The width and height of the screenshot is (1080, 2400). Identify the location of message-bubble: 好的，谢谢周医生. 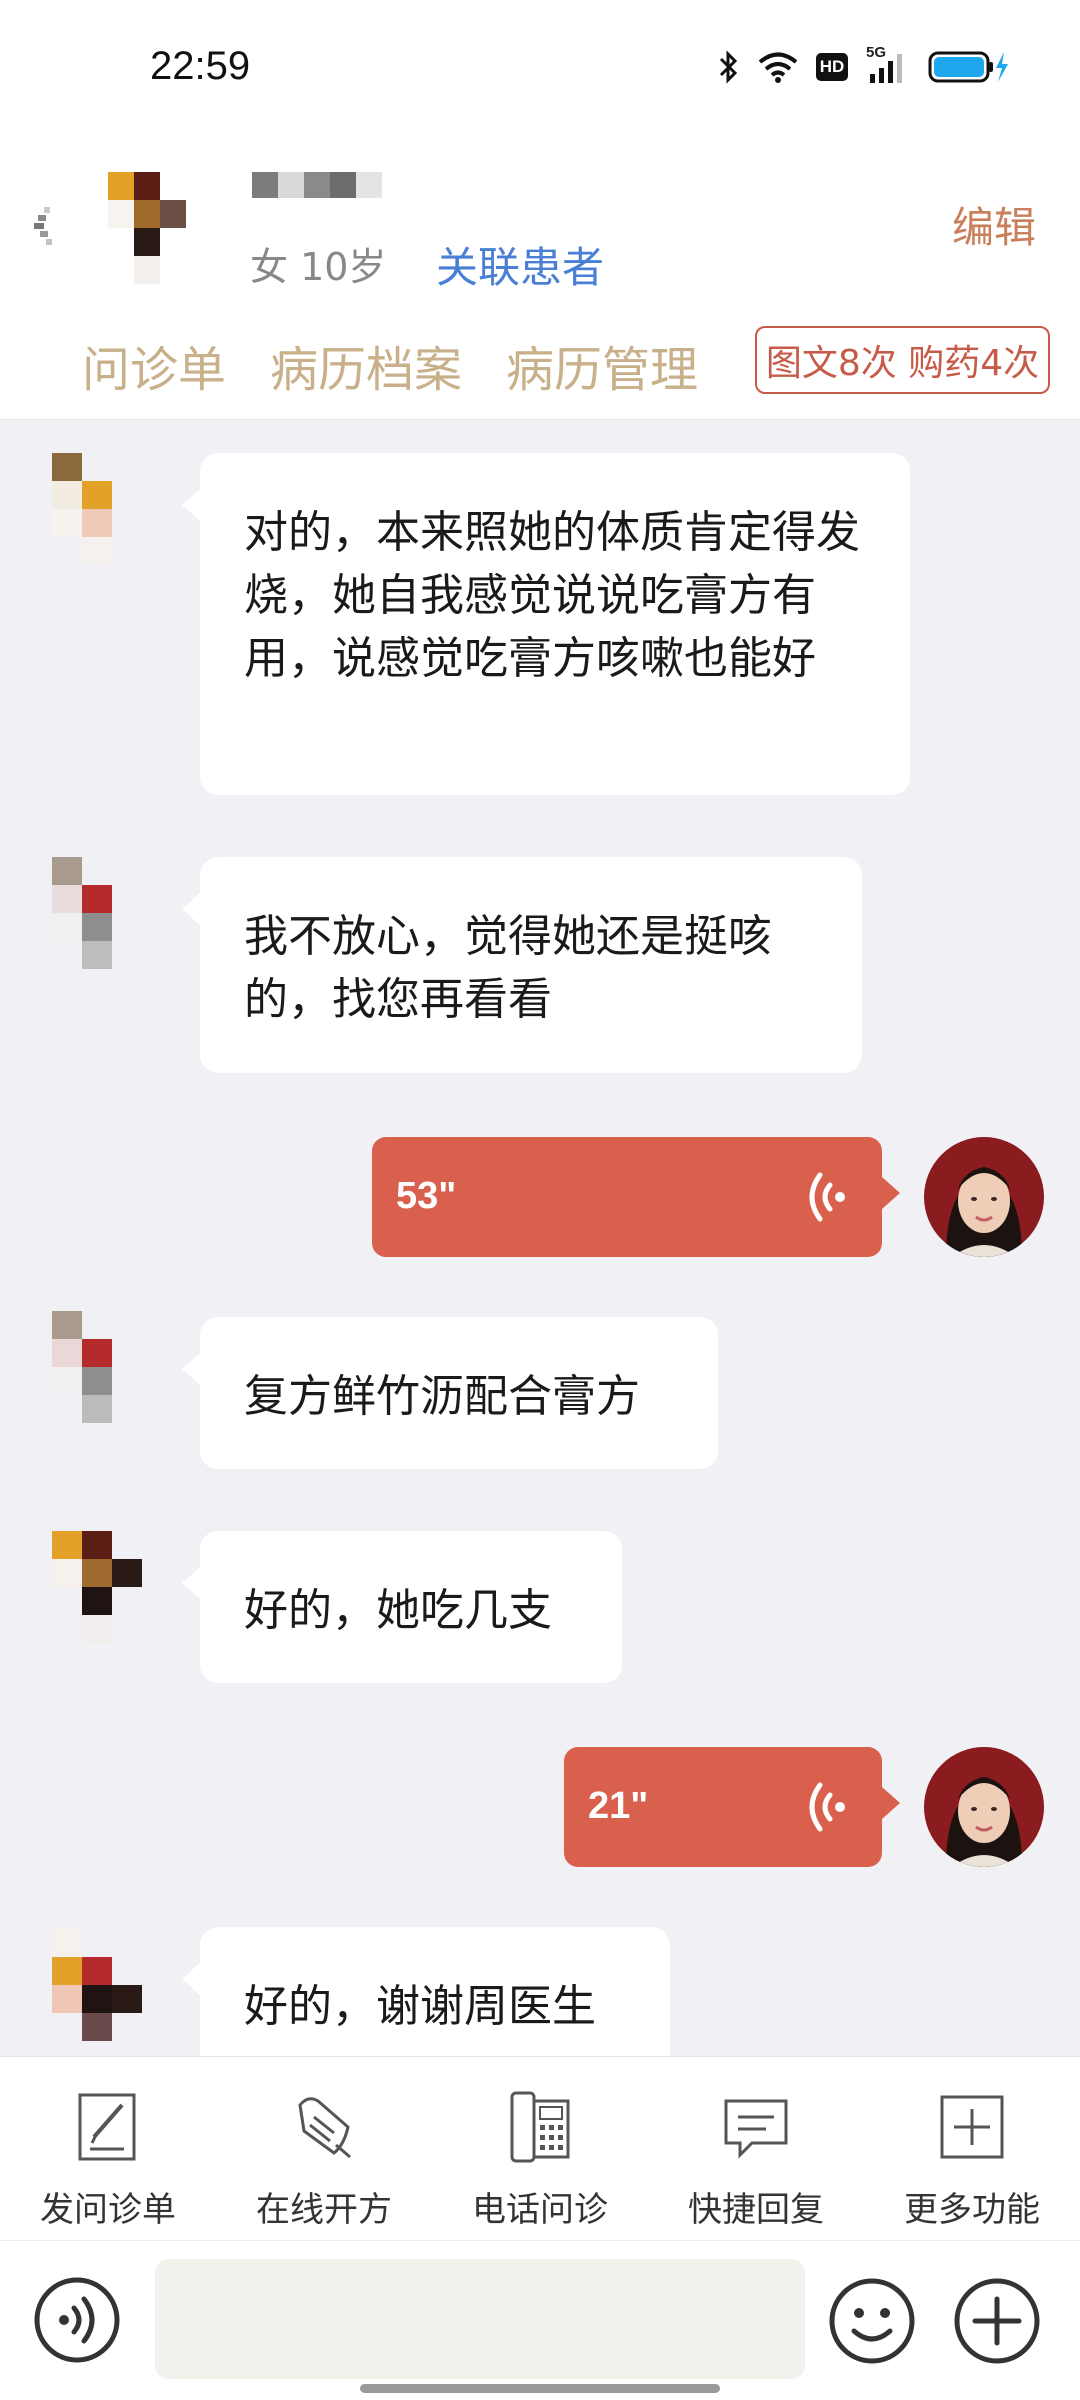
(426, 1991).